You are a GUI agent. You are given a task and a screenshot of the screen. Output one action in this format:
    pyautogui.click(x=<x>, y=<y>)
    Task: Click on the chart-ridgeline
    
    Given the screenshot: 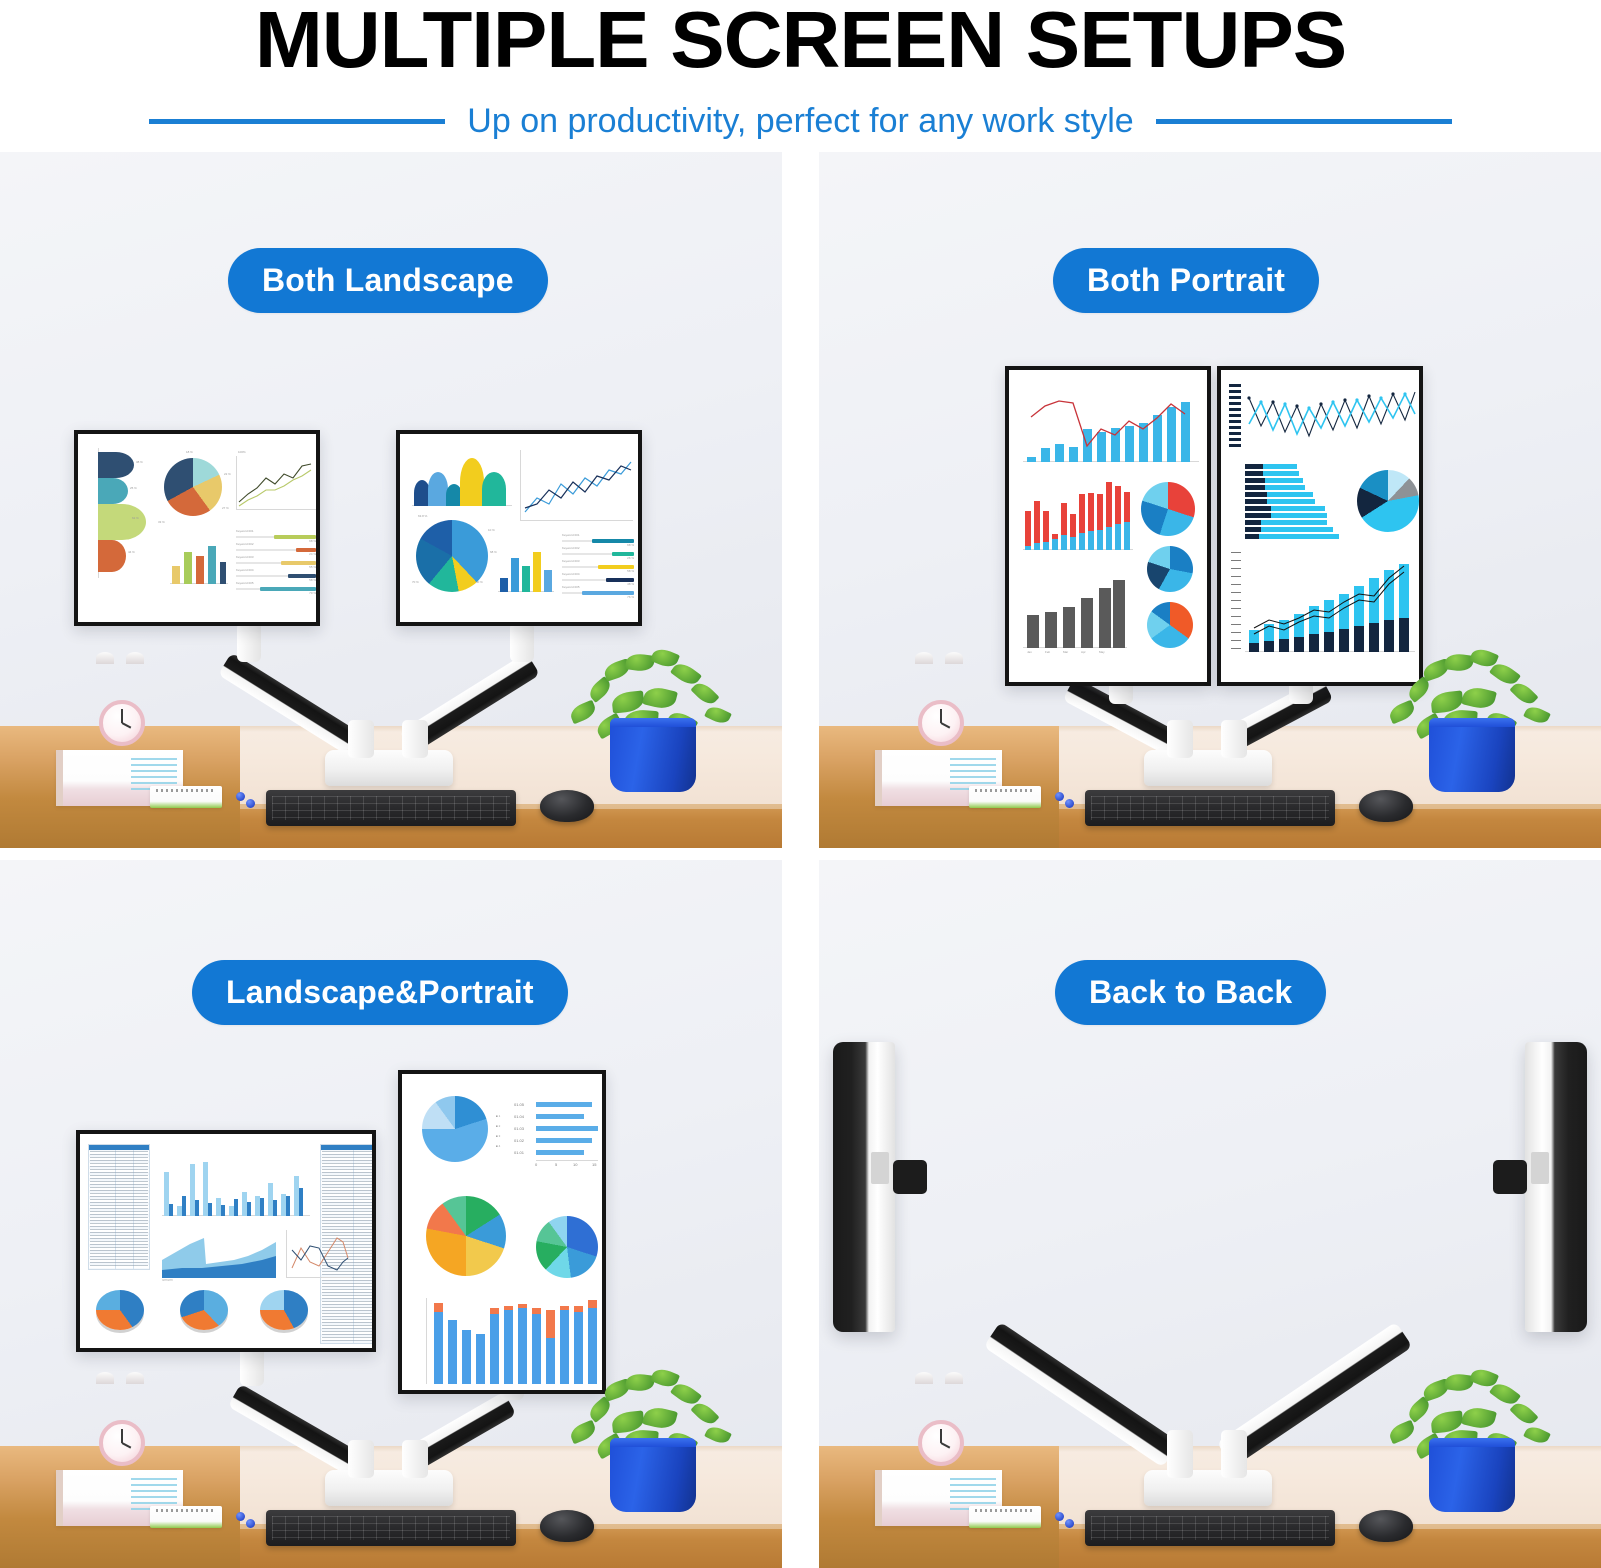 What is the action you would take?
    pyautogui.click(x=462, y=478)
    